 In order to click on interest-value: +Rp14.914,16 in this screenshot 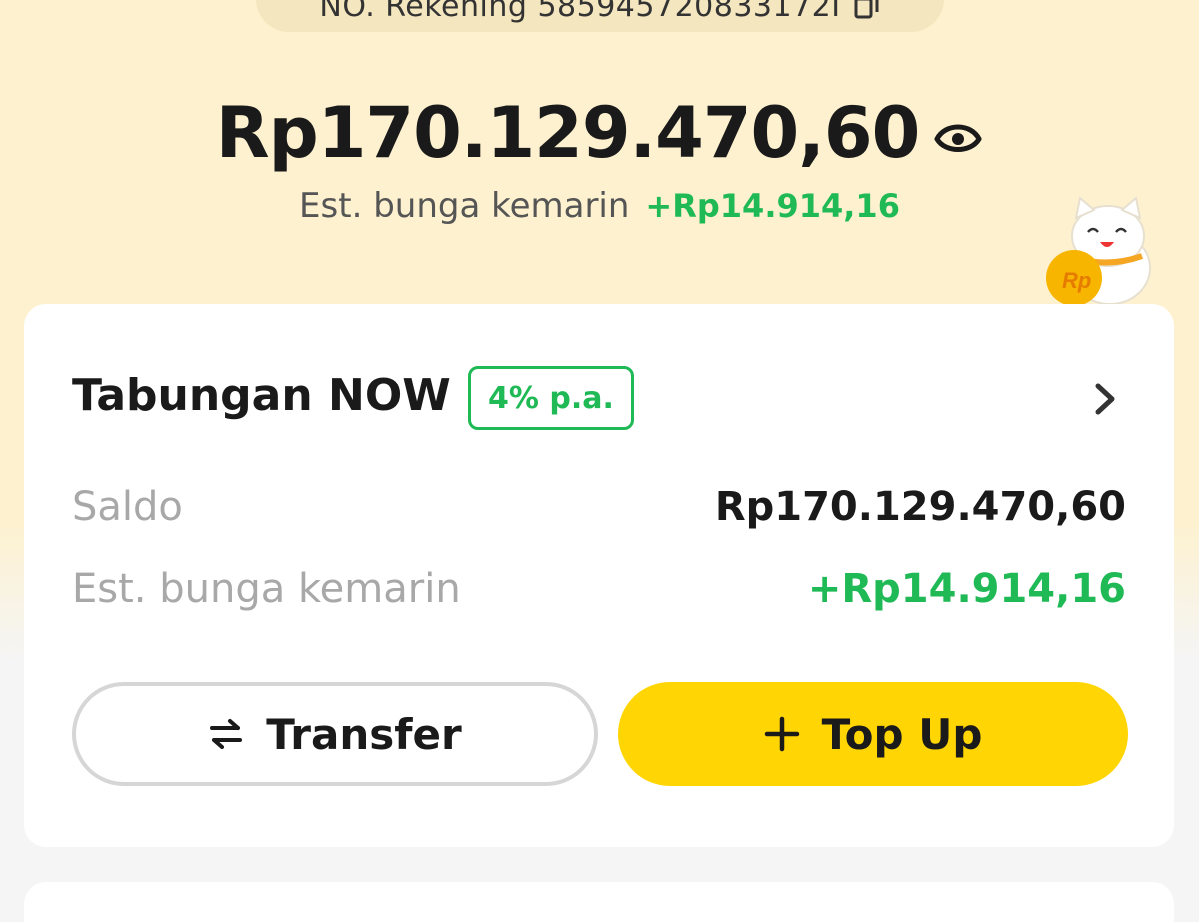, I will do `click(772, 206)`.